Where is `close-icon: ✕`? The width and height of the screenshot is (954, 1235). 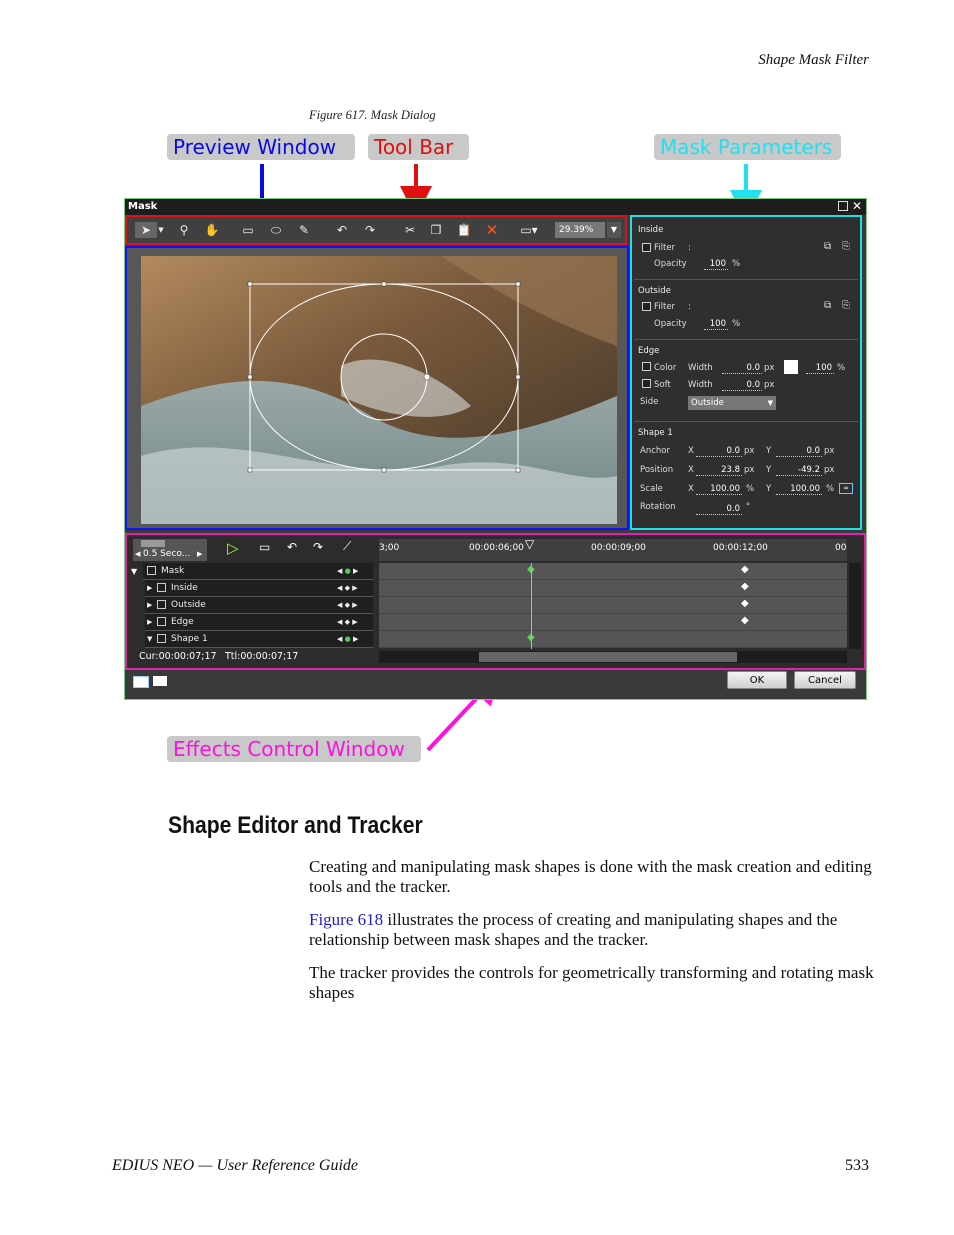 close-icon: ✕ is located at coordinates (857, 206).